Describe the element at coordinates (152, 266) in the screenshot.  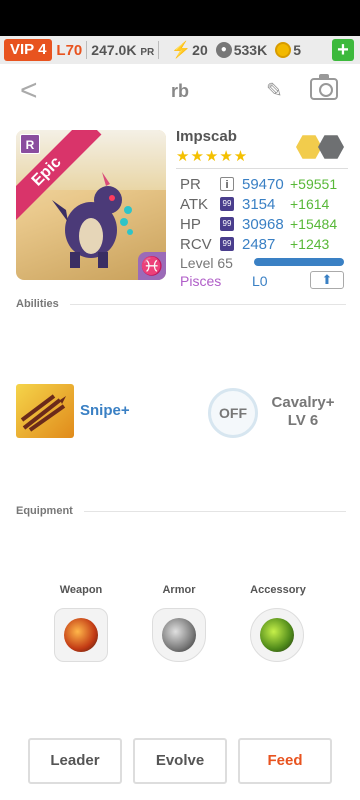
I see `pisces-icon: ♓` at that location.